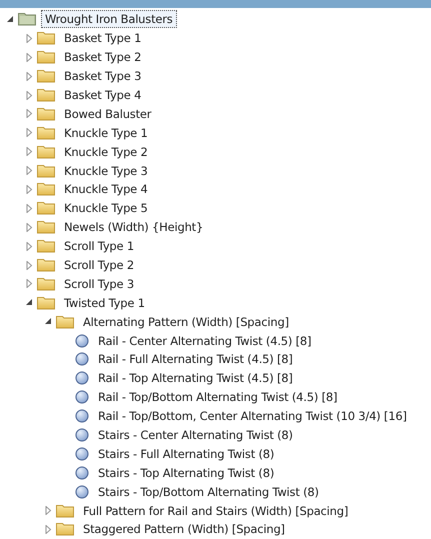 The height and width of the screenshot is (539, 431). I want to click on tree-item: Knuckle Type 1, so click(106, 133).